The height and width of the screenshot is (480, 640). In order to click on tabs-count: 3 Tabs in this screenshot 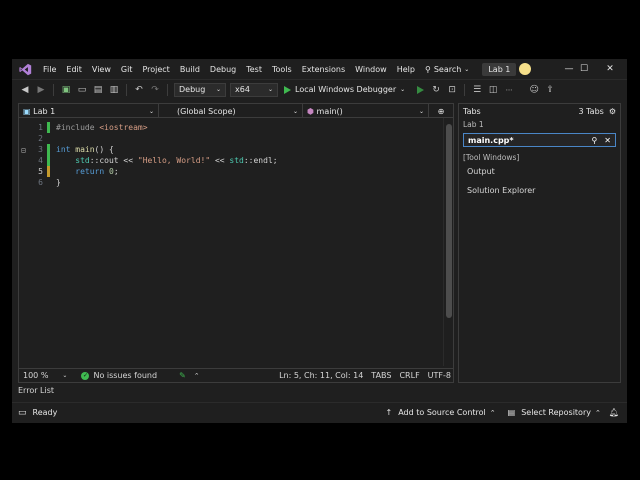, I will do `click(591, 111)`.